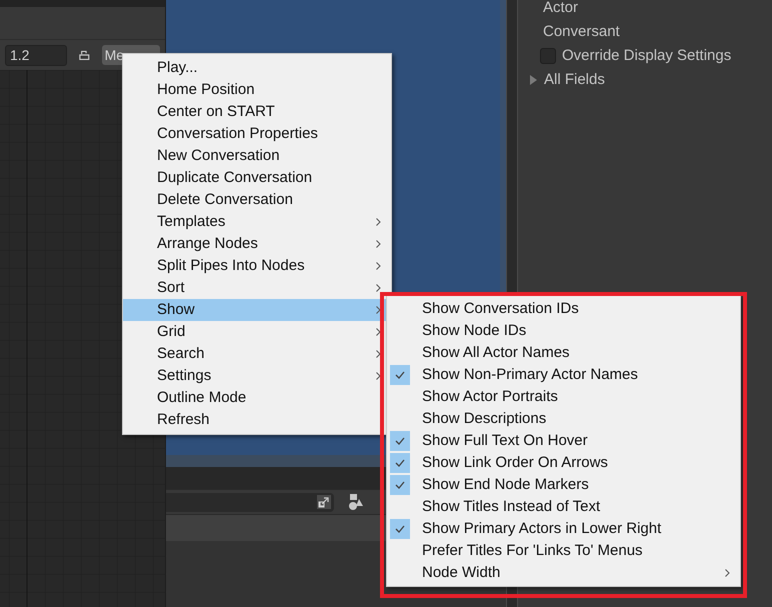 The image size is (772, 607). Describe the element at coordinates (560, 9) in the screenshot. I see `field-label: Actor` at that location.